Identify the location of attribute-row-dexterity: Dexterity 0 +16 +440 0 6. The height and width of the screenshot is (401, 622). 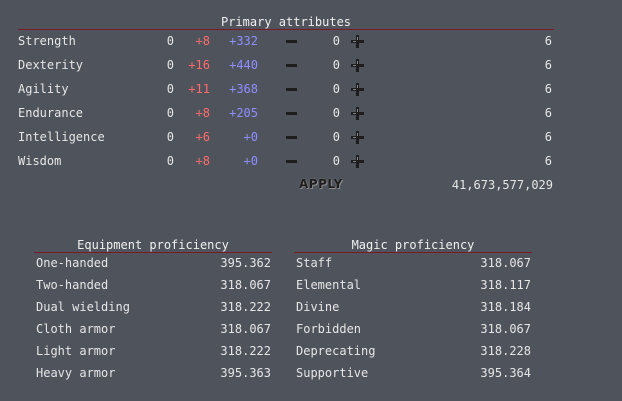
(288, 65).